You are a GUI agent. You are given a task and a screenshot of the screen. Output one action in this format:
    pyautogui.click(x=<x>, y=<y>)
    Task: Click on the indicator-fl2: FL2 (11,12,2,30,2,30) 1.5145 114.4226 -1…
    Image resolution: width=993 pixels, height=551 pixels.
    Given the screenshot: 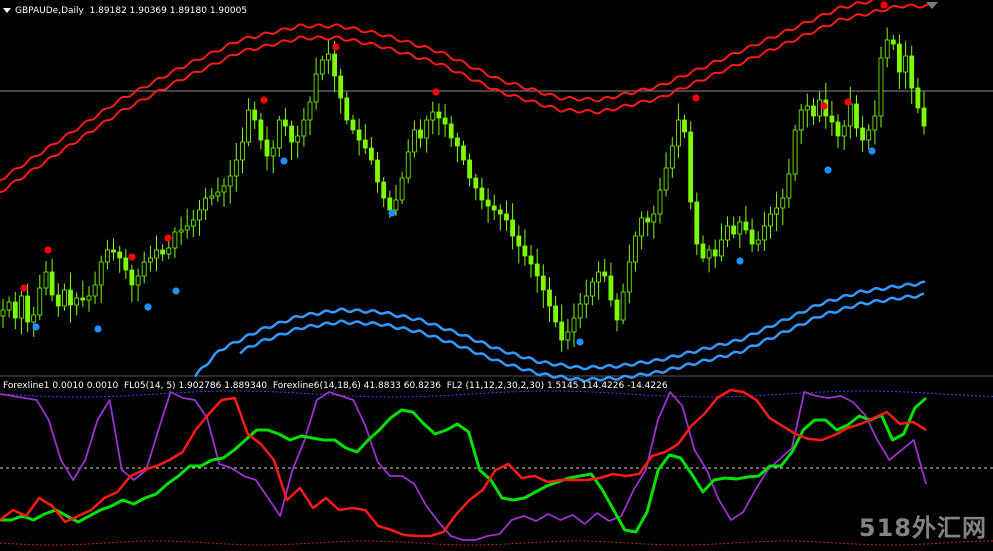 What is the action you would take?
    pyautogui.click(x=557, y=386)
    